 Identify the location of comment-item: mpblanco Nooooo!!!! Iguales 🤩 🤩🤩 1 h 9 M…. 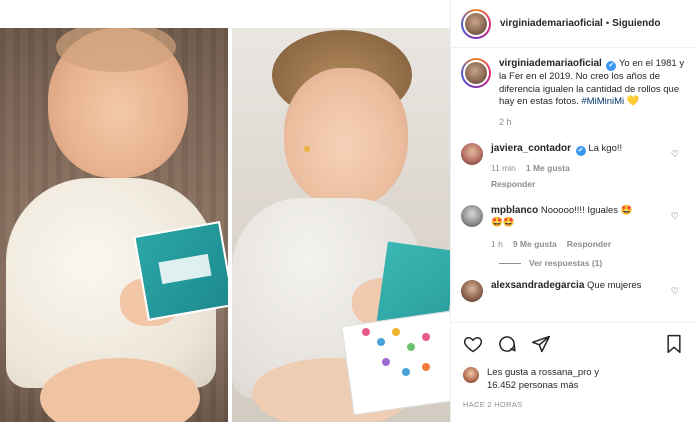
(573, 227).